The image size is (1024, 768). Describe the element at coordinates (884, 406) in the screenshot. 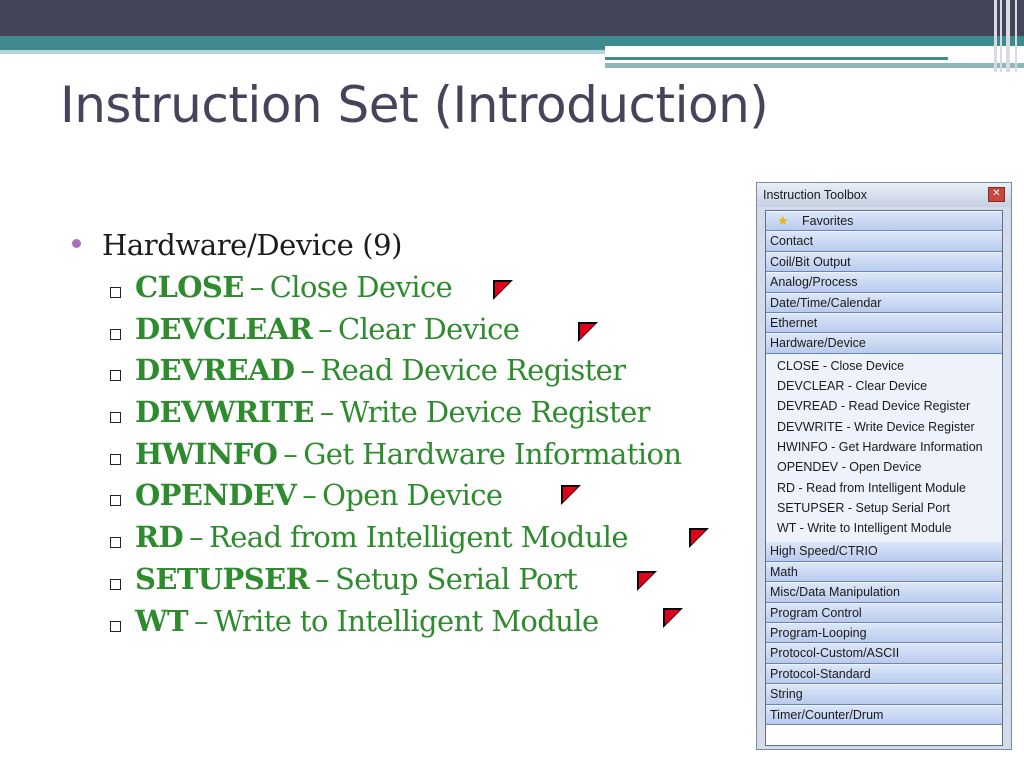

I see `toolbox-instruction-item: DEVREAD - Read Device Register` at that location.